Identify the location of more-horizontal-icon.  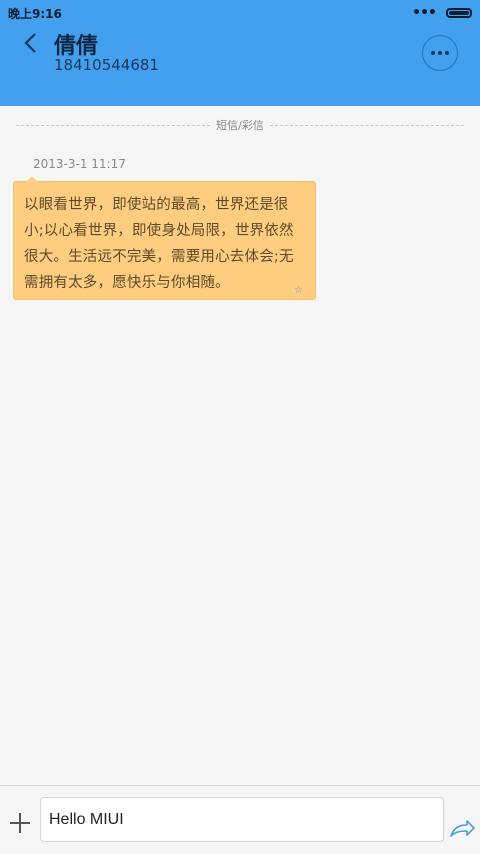
(440, 53).